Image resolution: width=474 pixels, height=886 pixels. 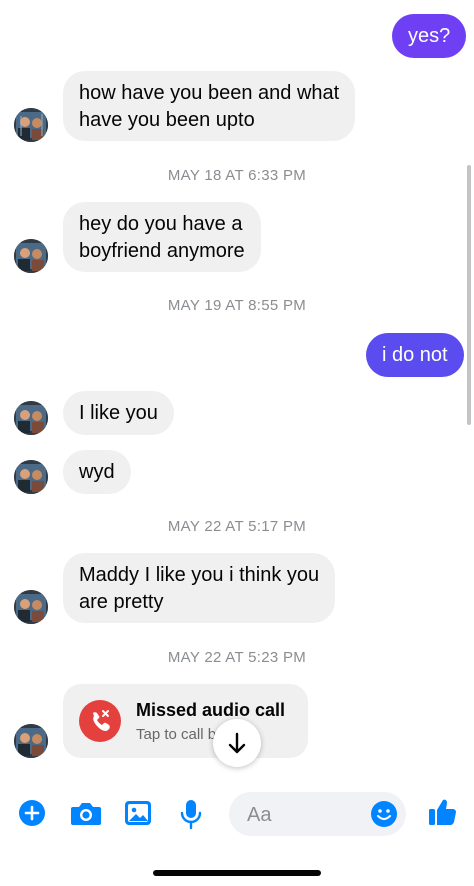 I want to click on thumbs-up-icon, so click(x=442, y=812).